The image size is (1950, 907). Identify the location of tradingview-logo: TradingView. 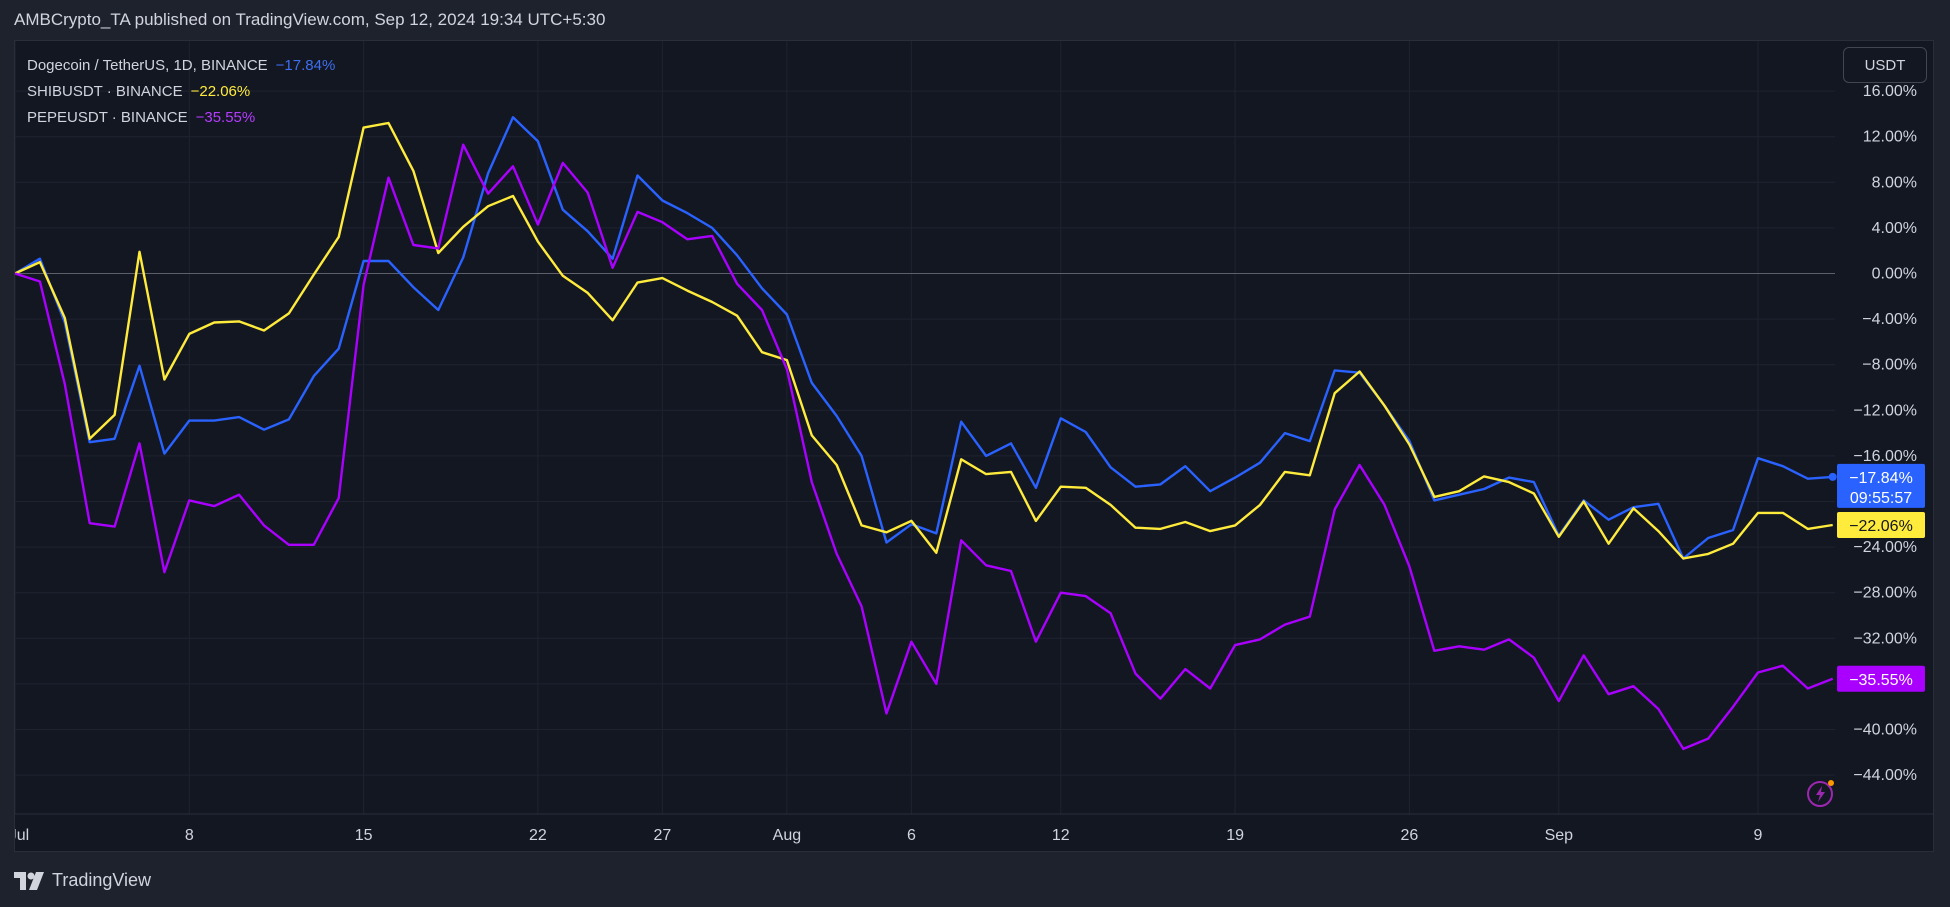
(82, 880).